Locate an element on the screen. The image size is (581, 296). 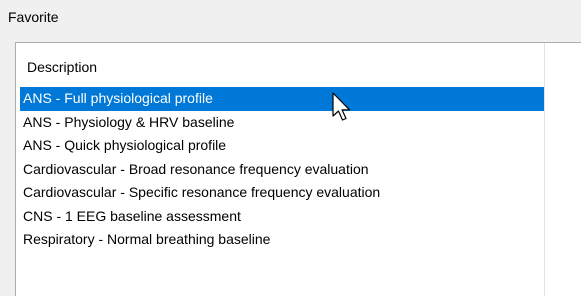
favorite-group-title: Favorite is located at coordinates (33, 17).